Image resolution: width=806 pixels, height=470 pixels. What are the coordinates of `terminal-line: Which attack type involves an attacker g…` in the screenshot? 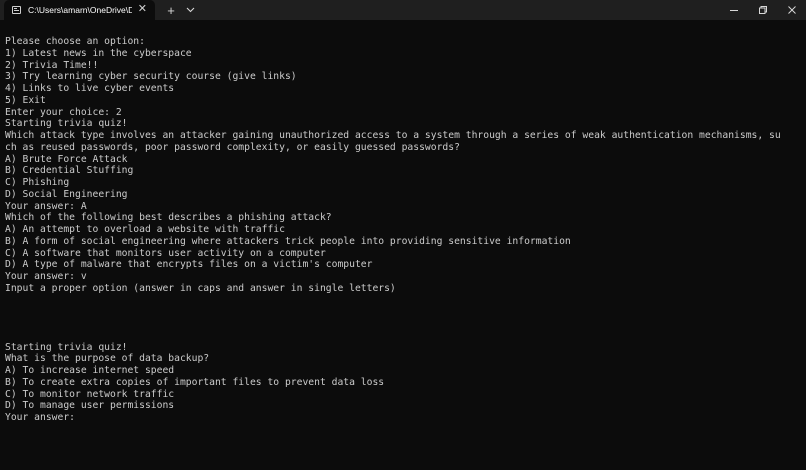 It's located at (393, 135).